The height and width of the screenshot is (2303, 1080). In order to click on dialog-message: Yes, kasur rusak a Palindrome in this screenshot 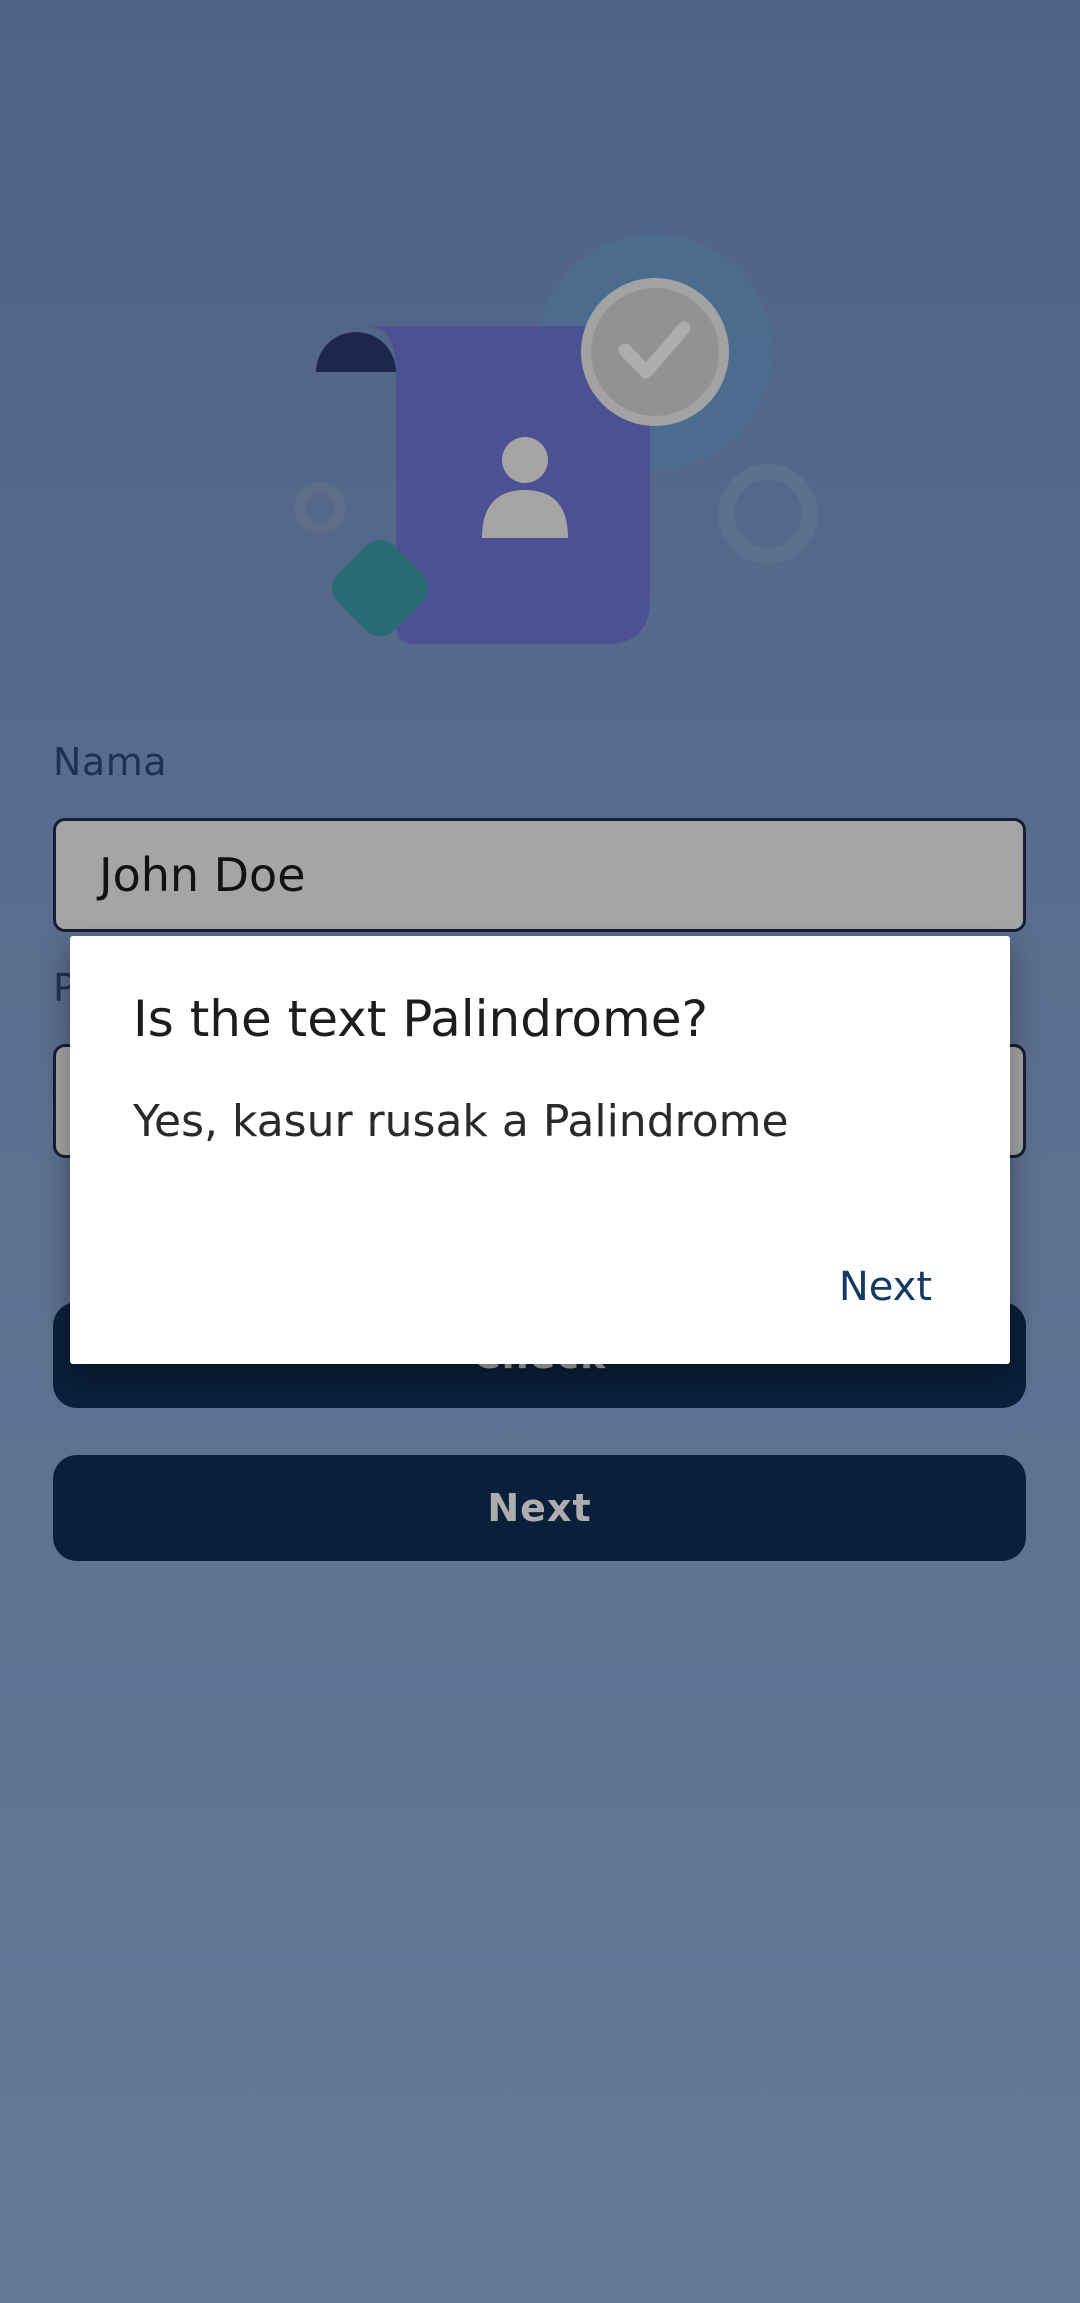, I will do `click(461, 1121)`.